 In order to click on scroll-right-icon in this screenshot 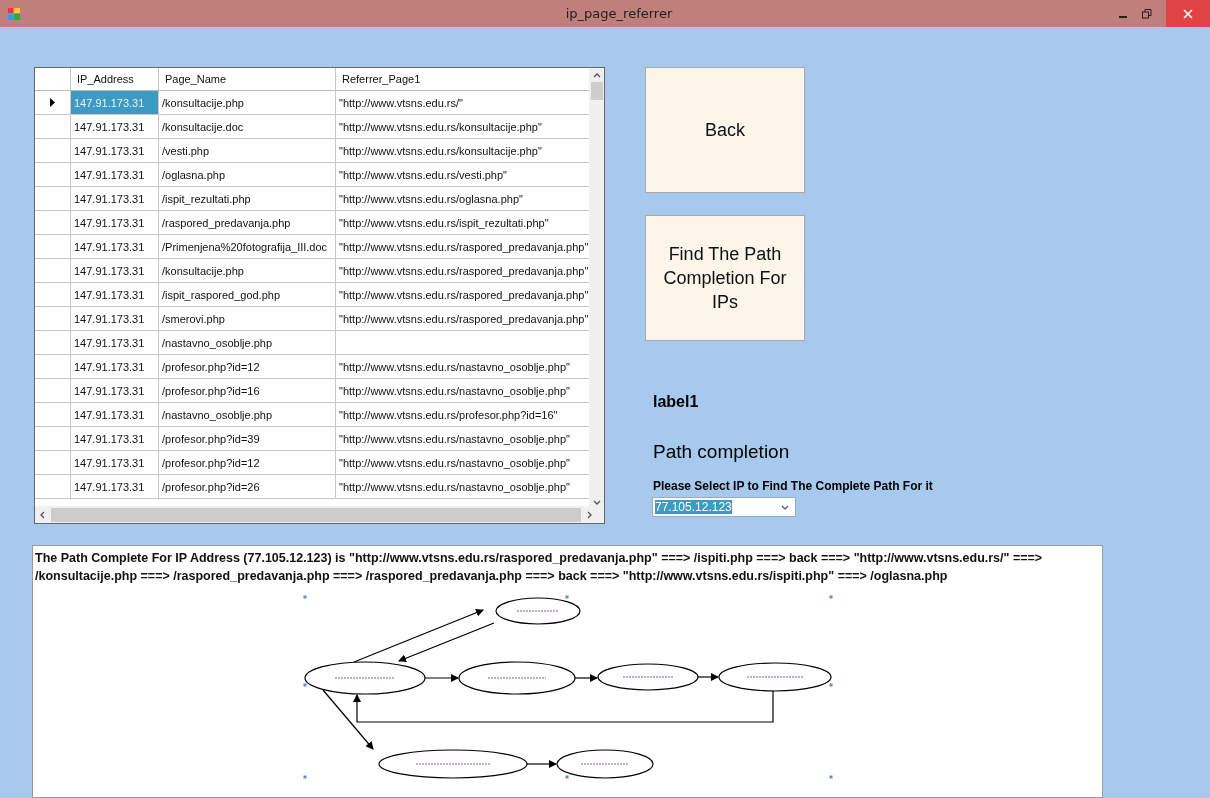, I will do `click(590, 514)`.